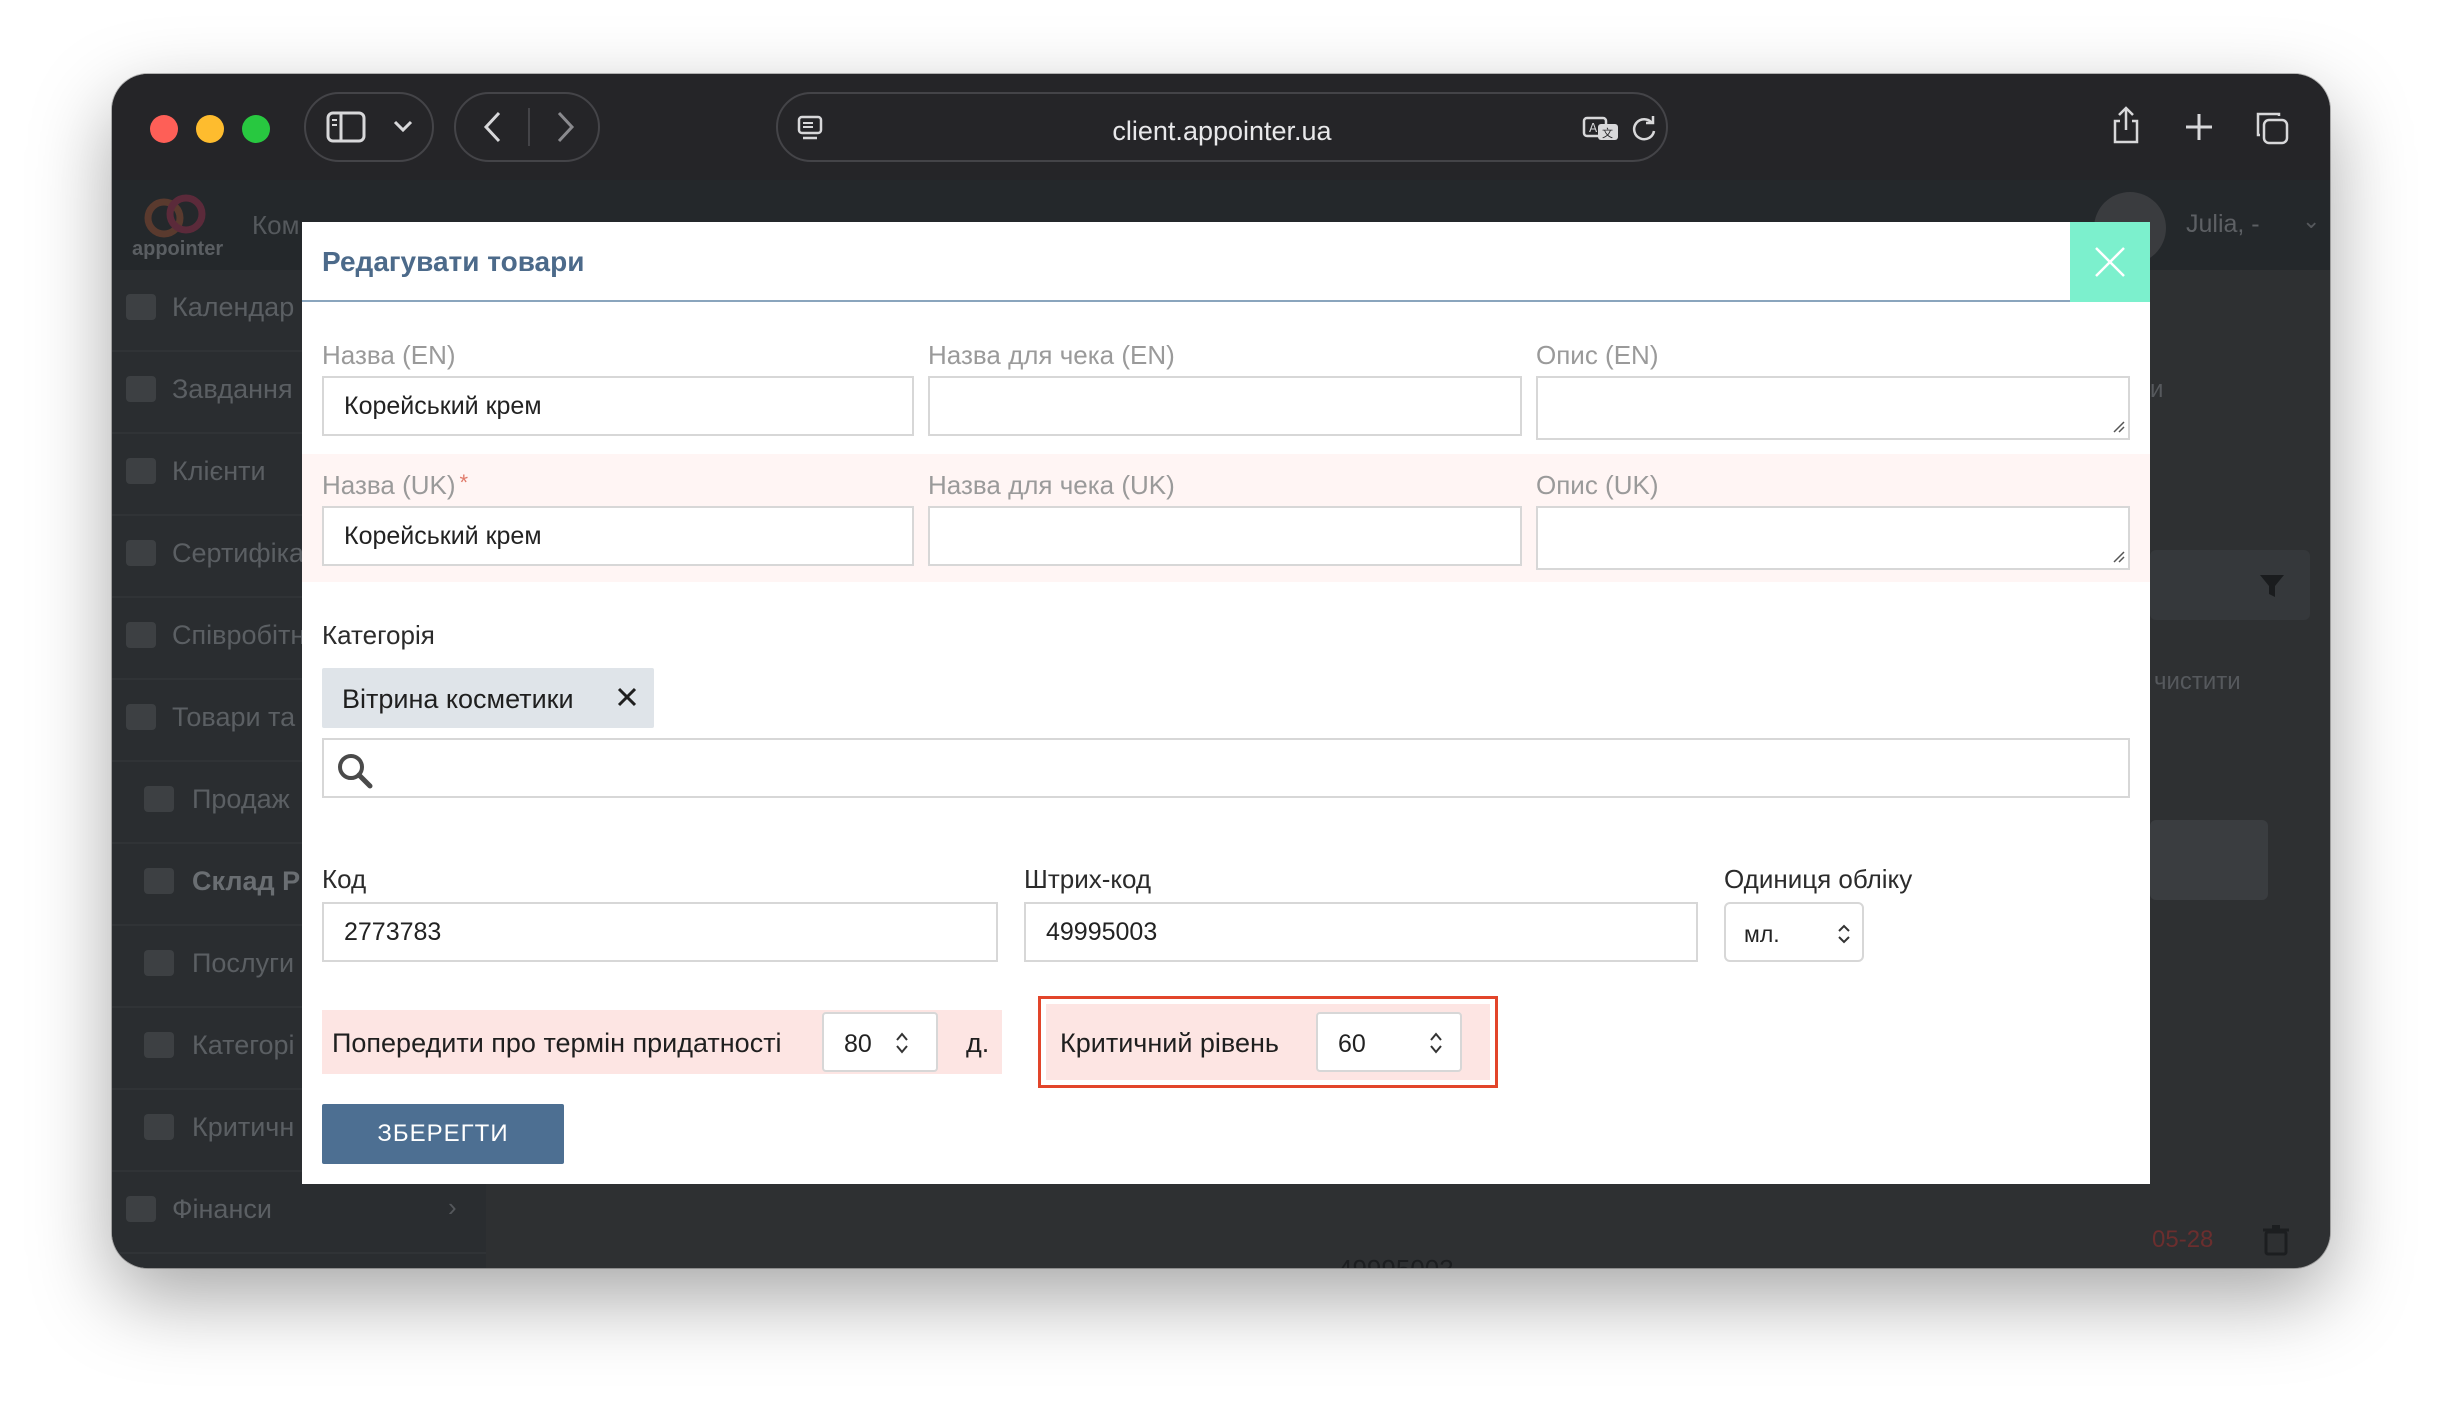  What do you see at coordinates (141, 717) in the screenshot?
I see `card-icon` at bounding box center [141, 717].